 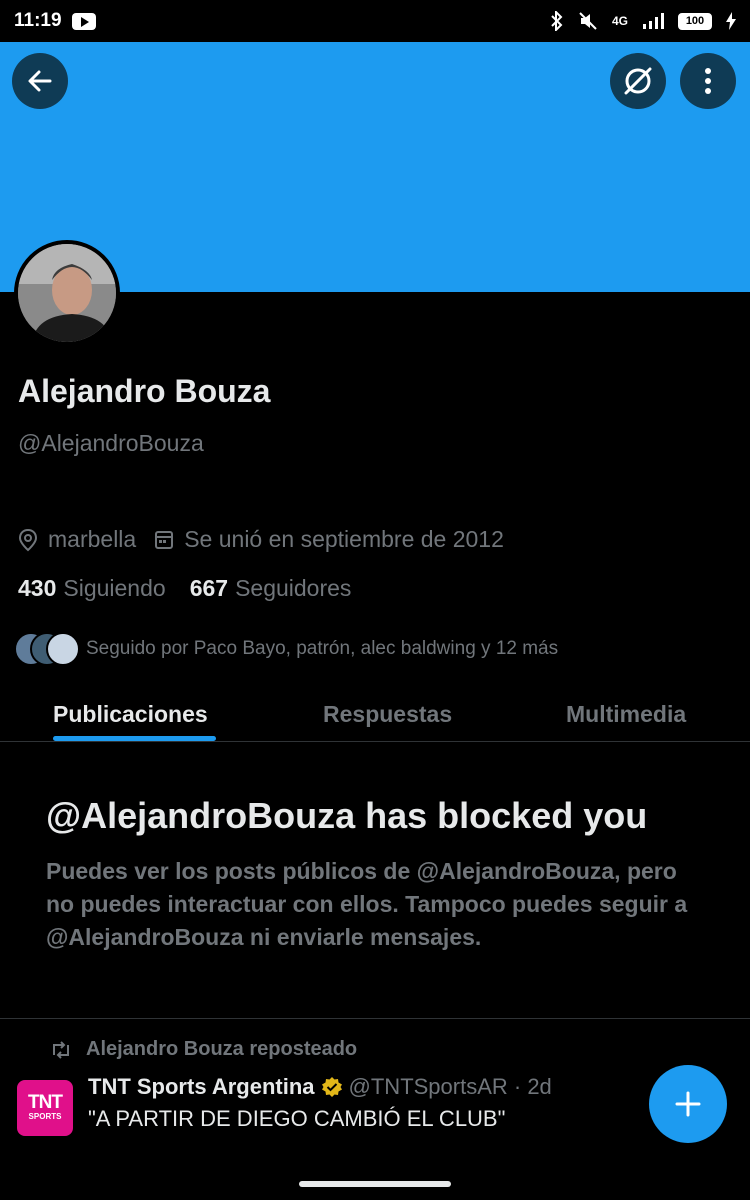 I want to click on repost-indicator: Alejandro Bouza reposteado, so click(x=203, y=1049).